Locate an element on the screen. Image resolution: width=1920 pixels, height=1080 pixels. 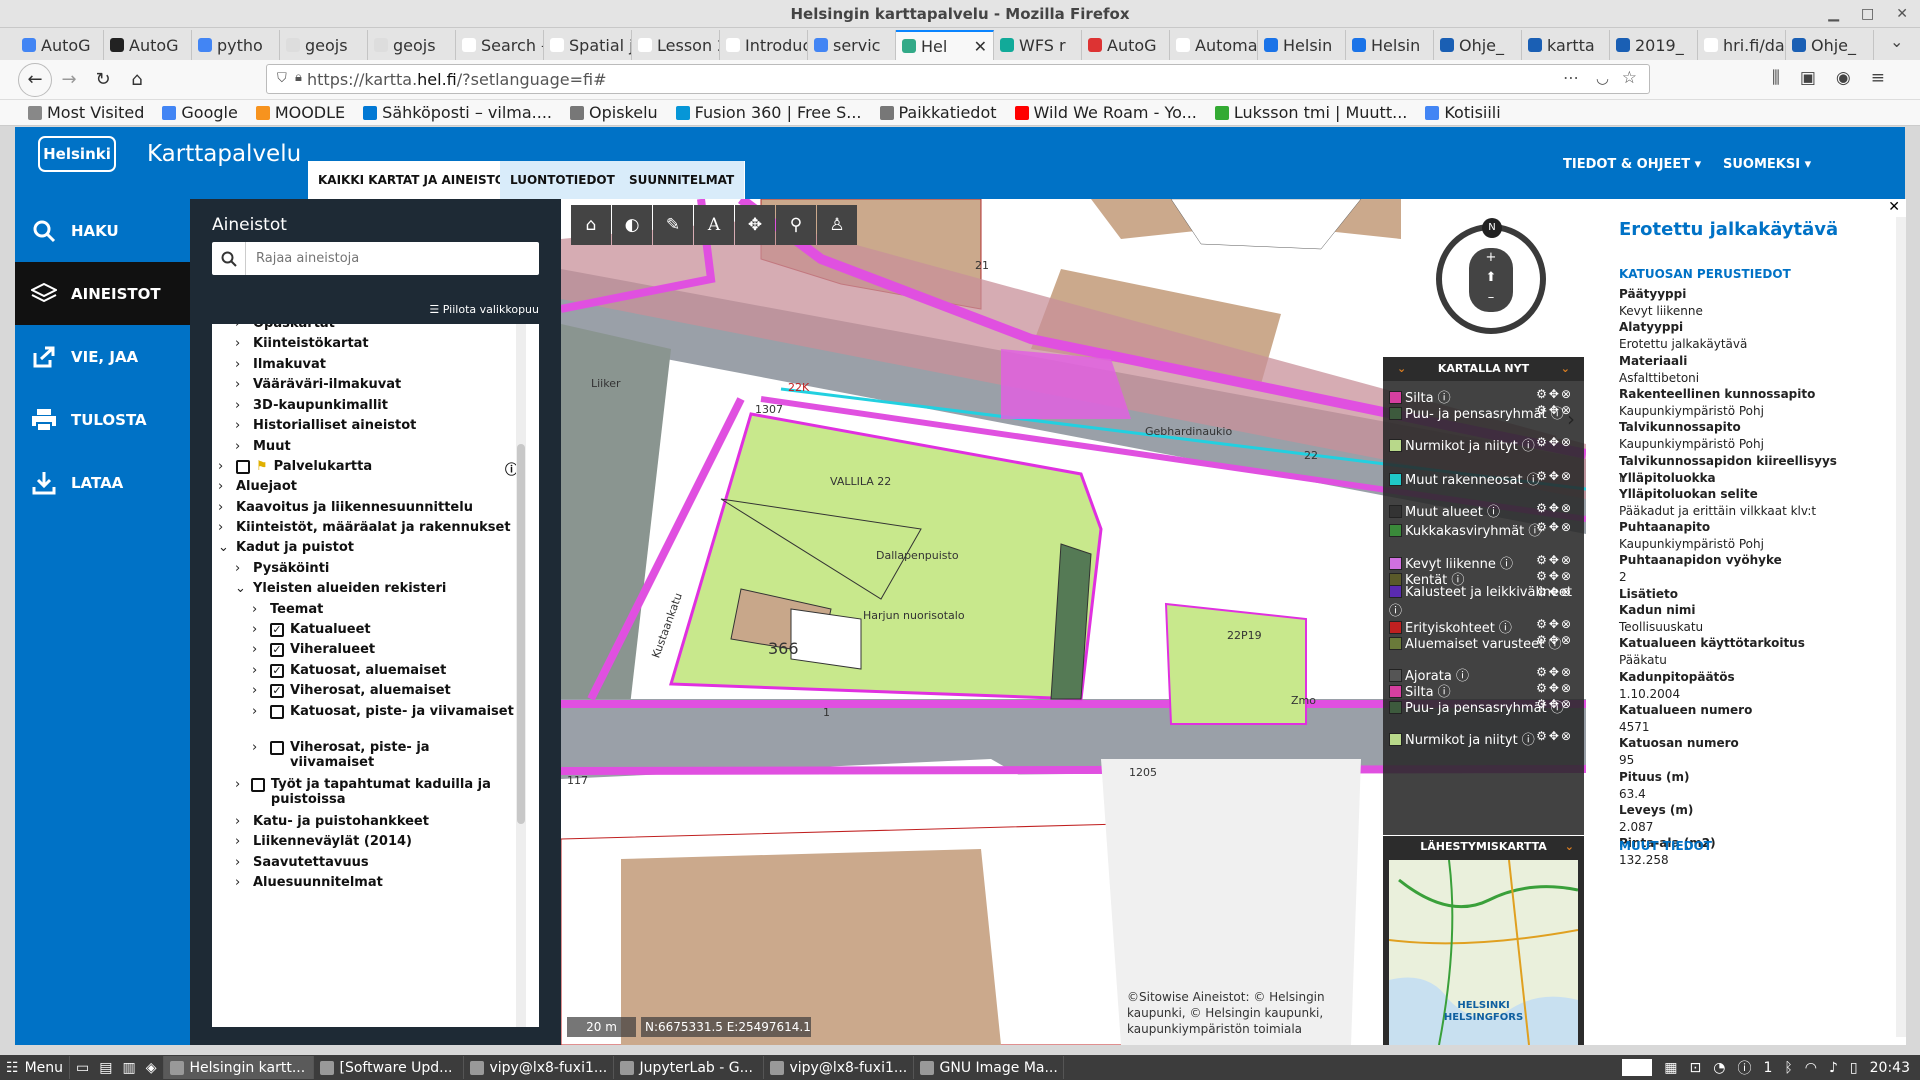
browser-tab: Lesson 2 is located at coordinates (676, 45).